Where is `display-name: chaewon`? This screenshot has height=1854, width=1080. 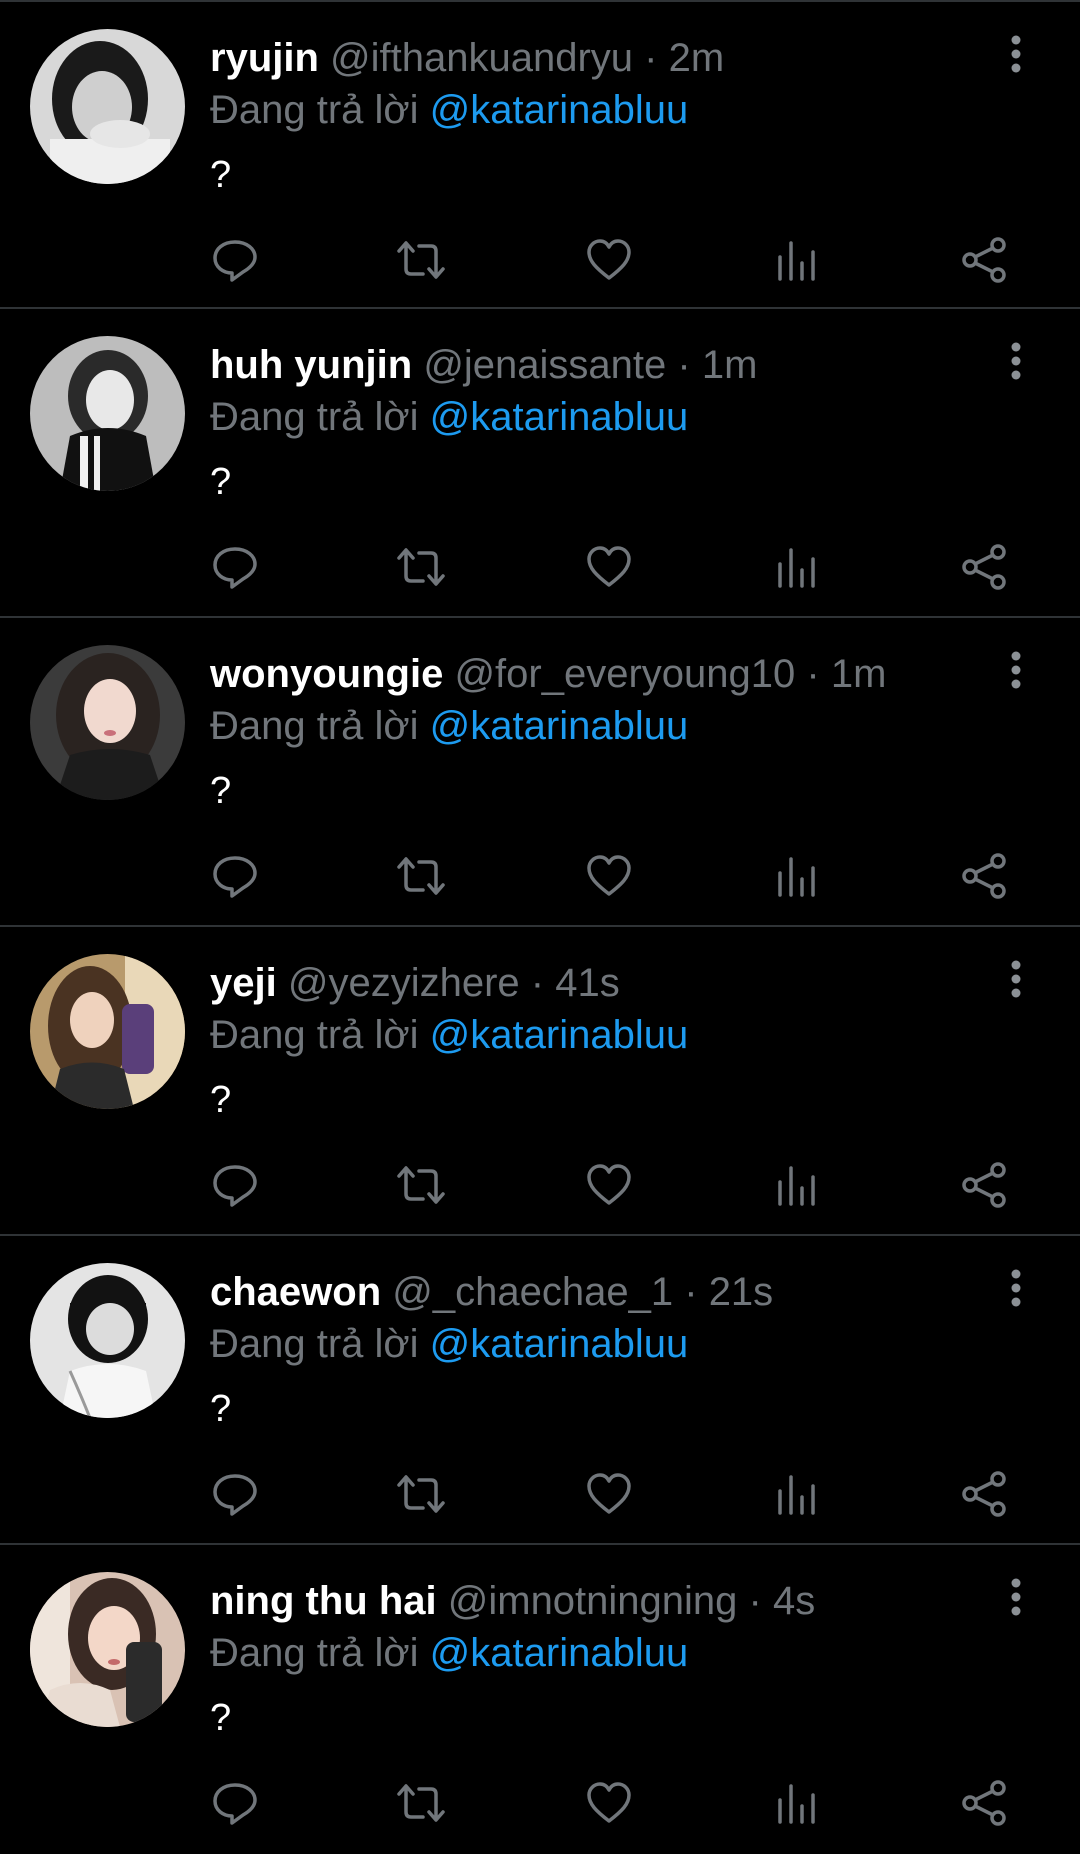
display-name: chaewon is located at coordinates (295, 1292).